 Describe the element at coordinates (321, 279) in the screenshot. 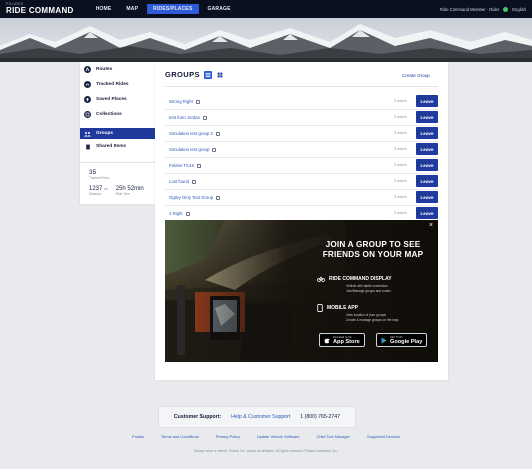

I see `vehicle-icon` at that location.